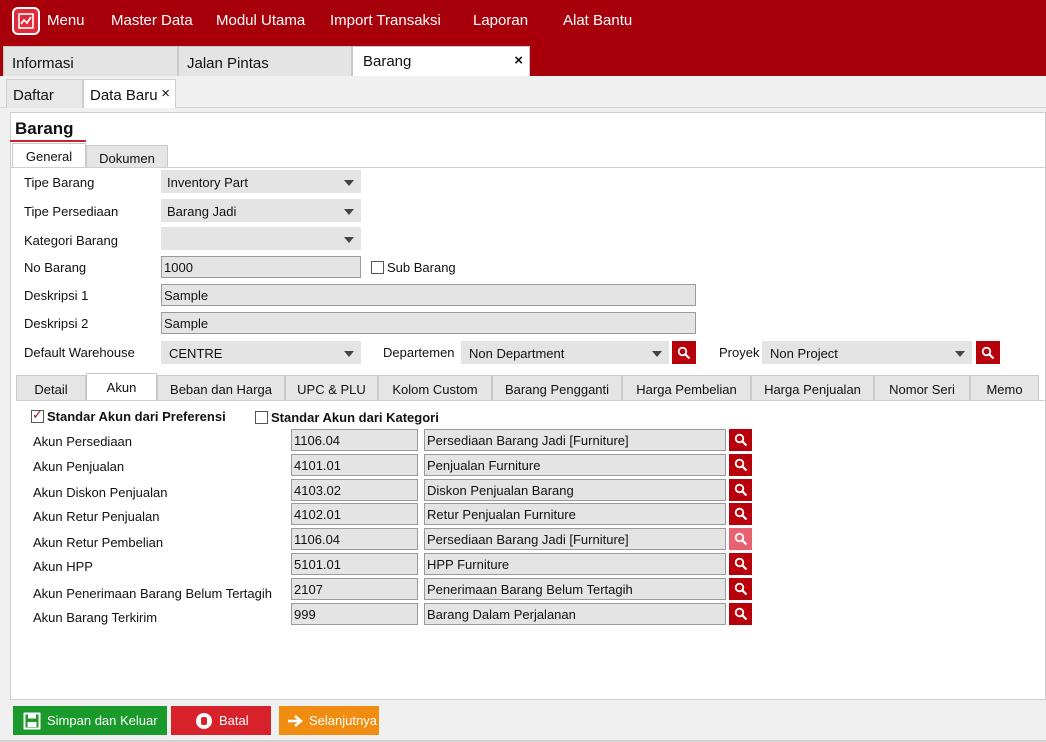 This screenshot has height=742, width=1046. What do you see at coordinates (500, 20) in the screenshot?
I see `menu-laporan: Laporan` at bounding box center [500, 20].